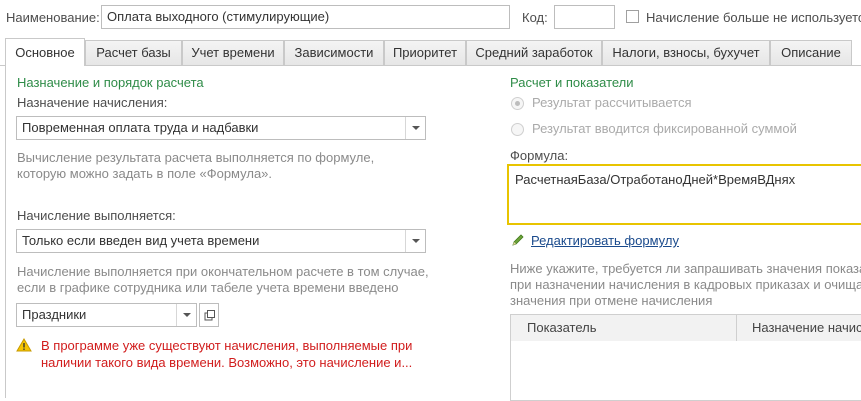 The width and height of the screenshot is (861, 401). I want to click on formula-field: РасчетнаяБаза/ОтработаноДней*ВремяВДнях, so click(684, 194).